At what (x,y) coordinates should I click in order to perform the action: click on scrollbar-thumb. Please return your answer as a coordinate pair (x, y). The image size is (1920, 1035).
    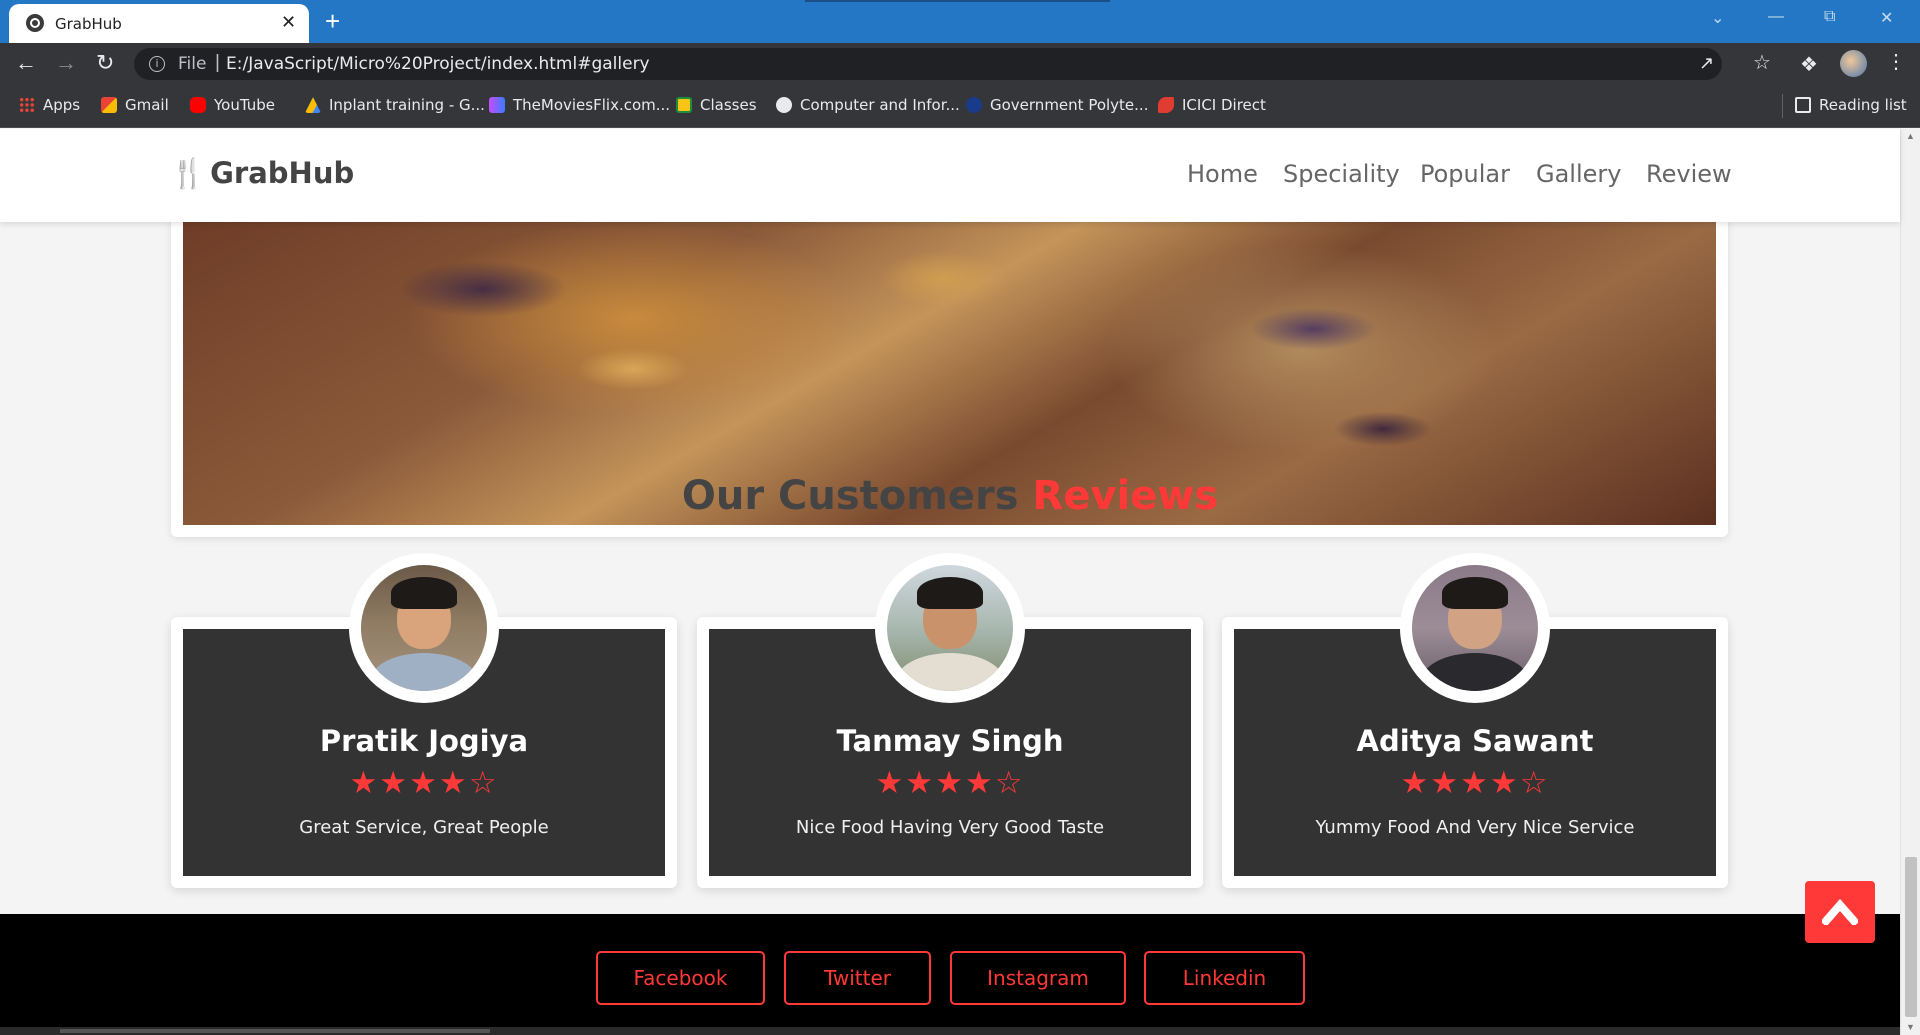
    Looking at the image, I should click on (1911, 937).